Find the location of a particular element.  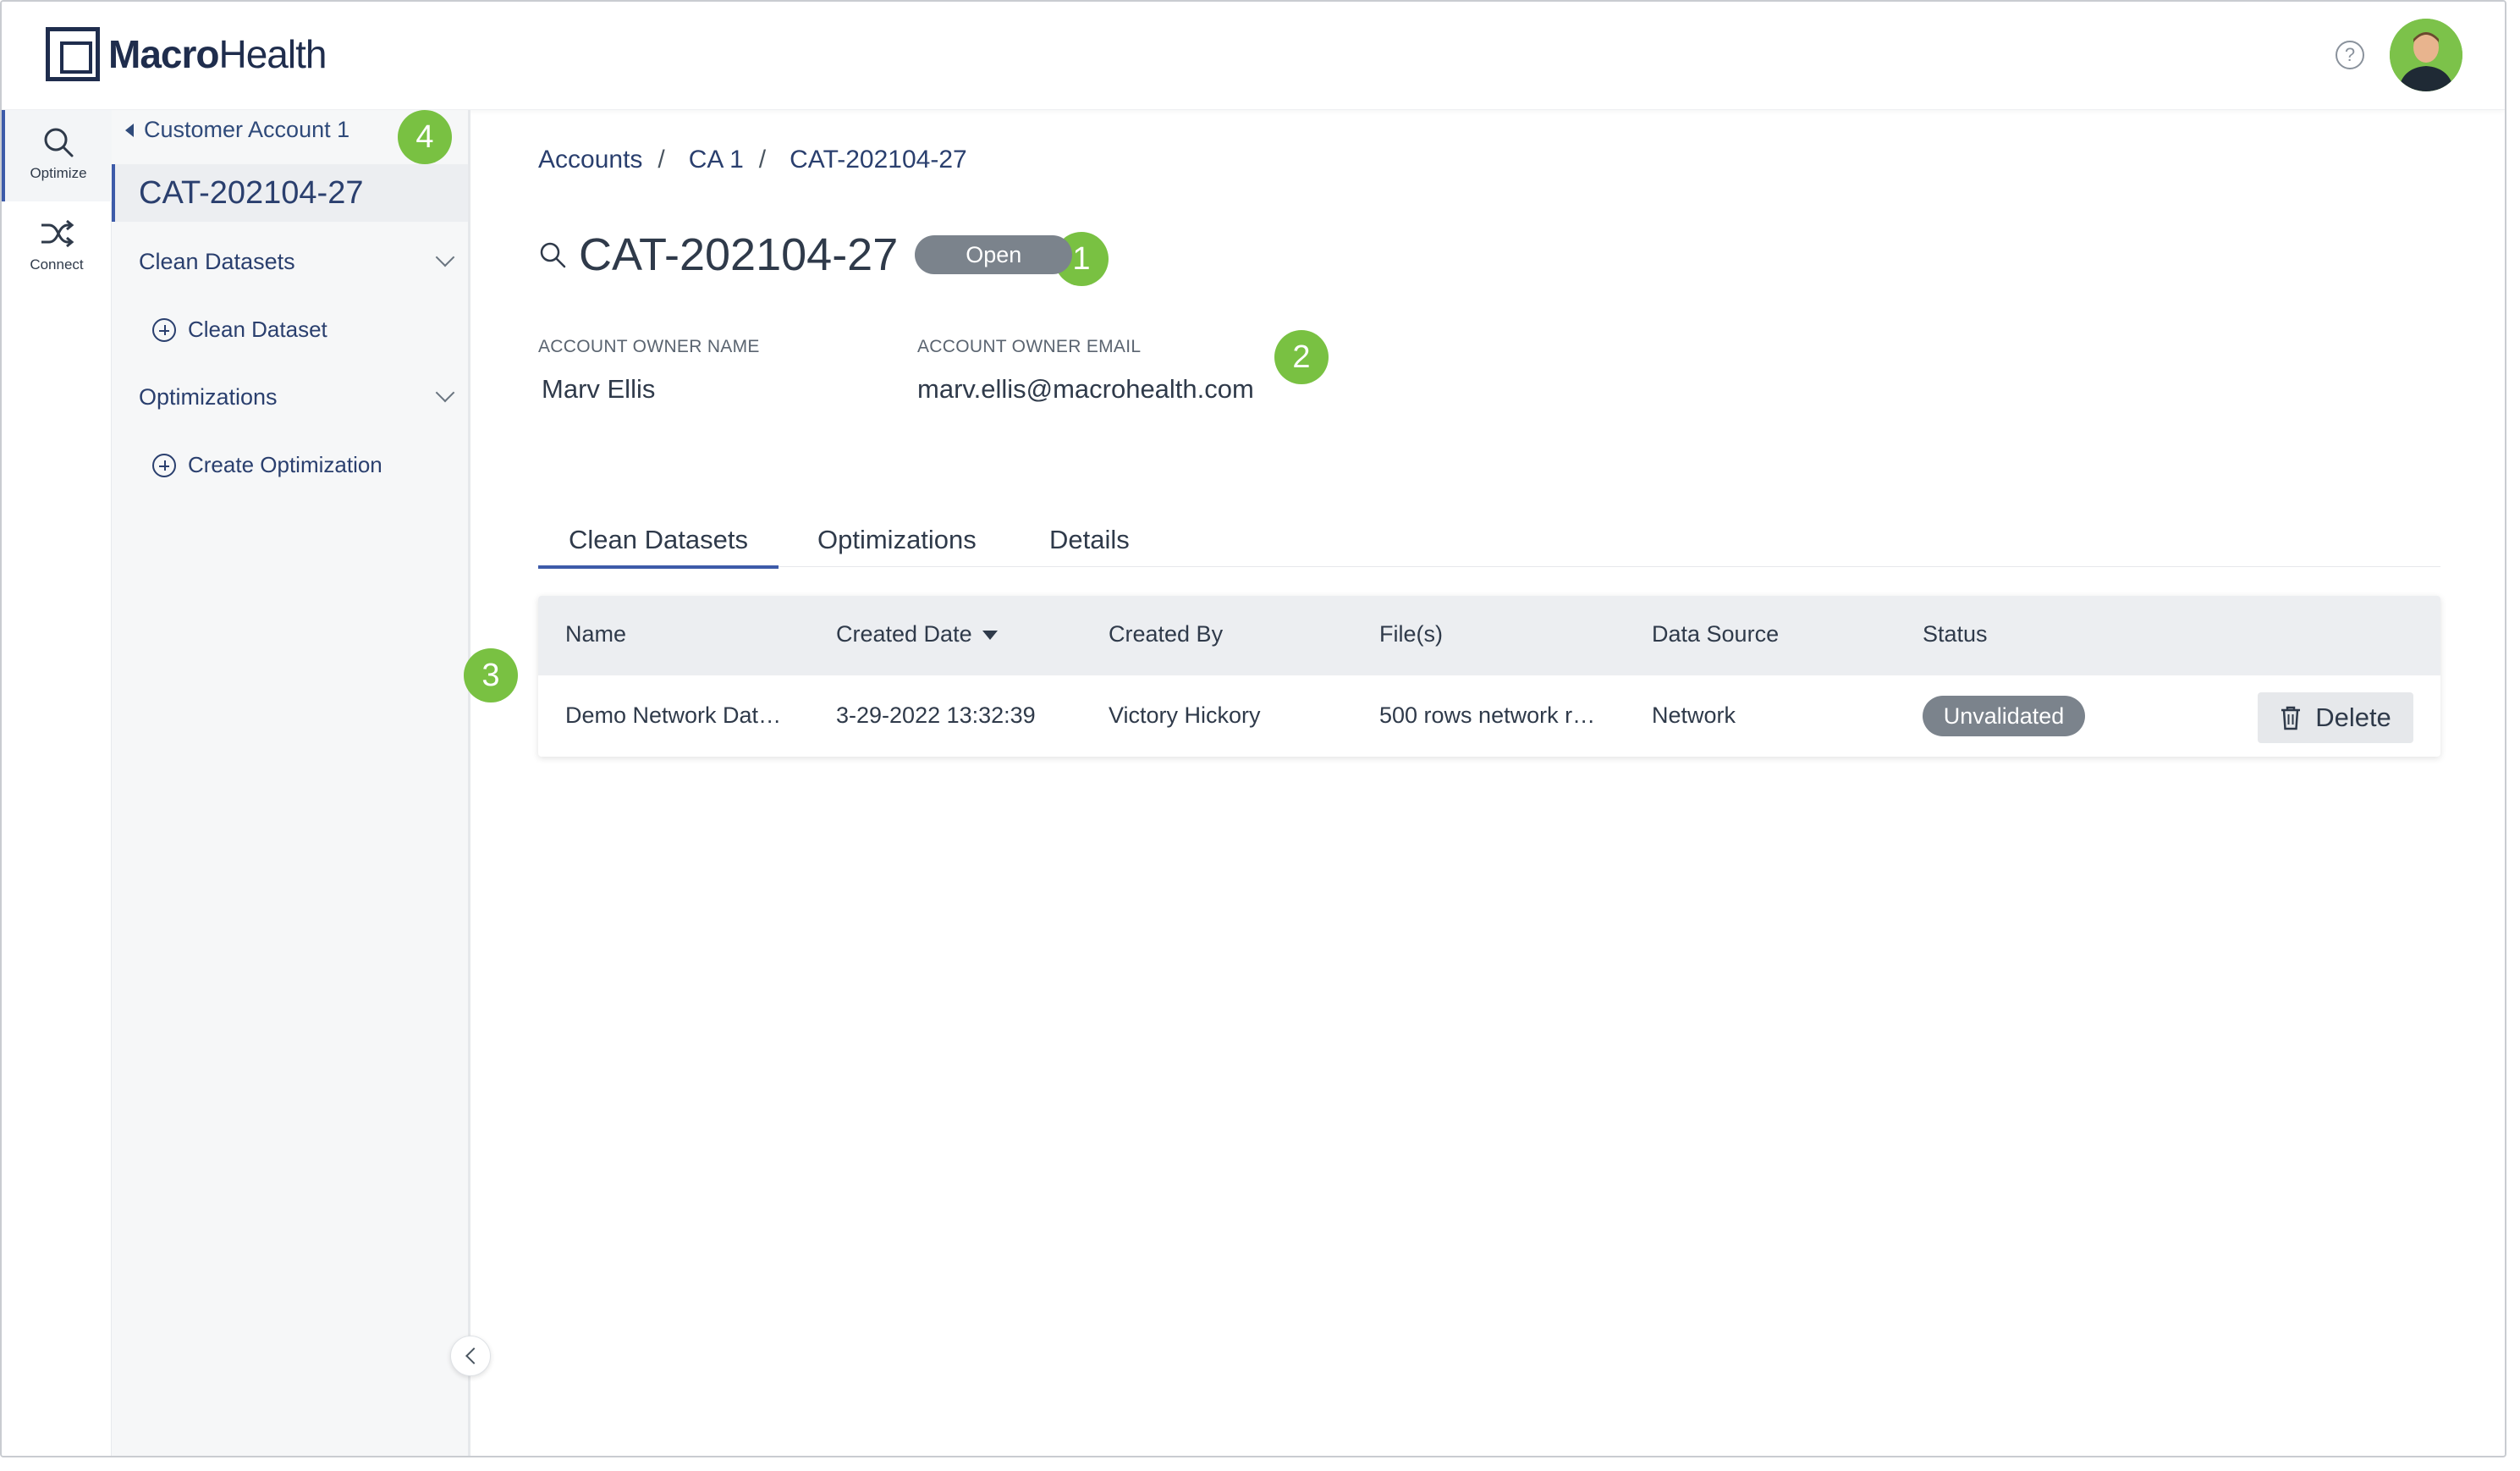

account-owner-email-value: marv.ellis@macrohealth.com is located at coordinates (1085, 389).